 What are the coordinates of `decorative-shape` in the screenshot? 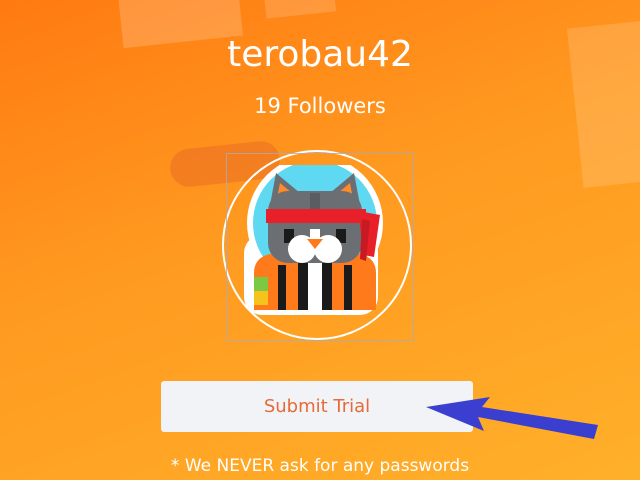 It's located at (300, 9).